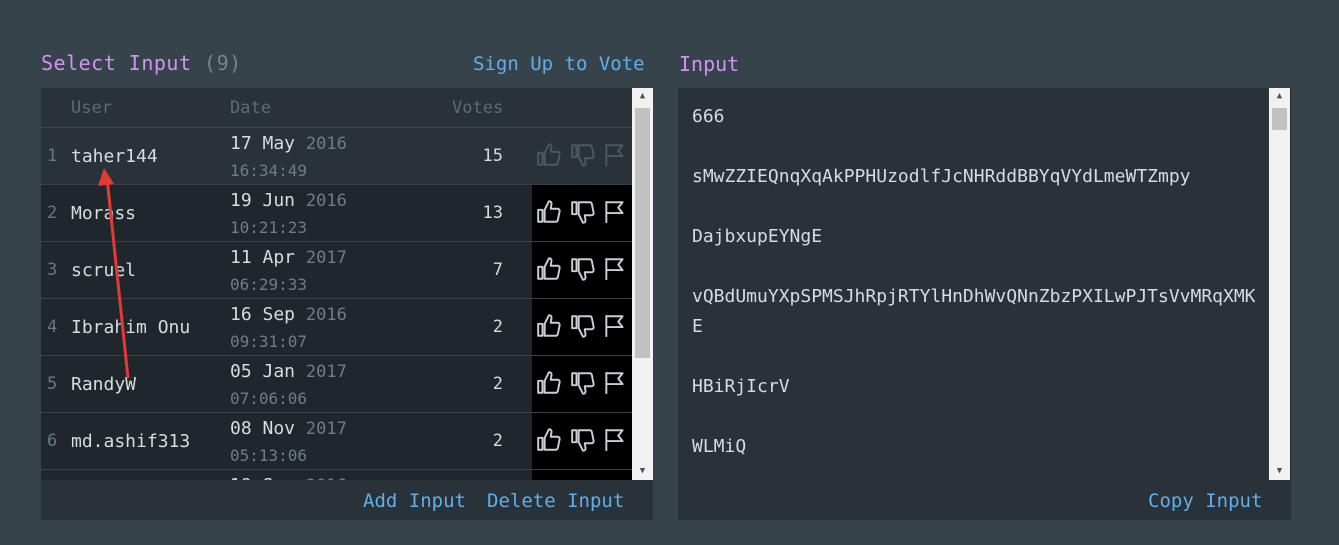 The width and height of the screenshot is (1339, 545). I want to click on row-date: 17 May 2016, so click(288, 143).